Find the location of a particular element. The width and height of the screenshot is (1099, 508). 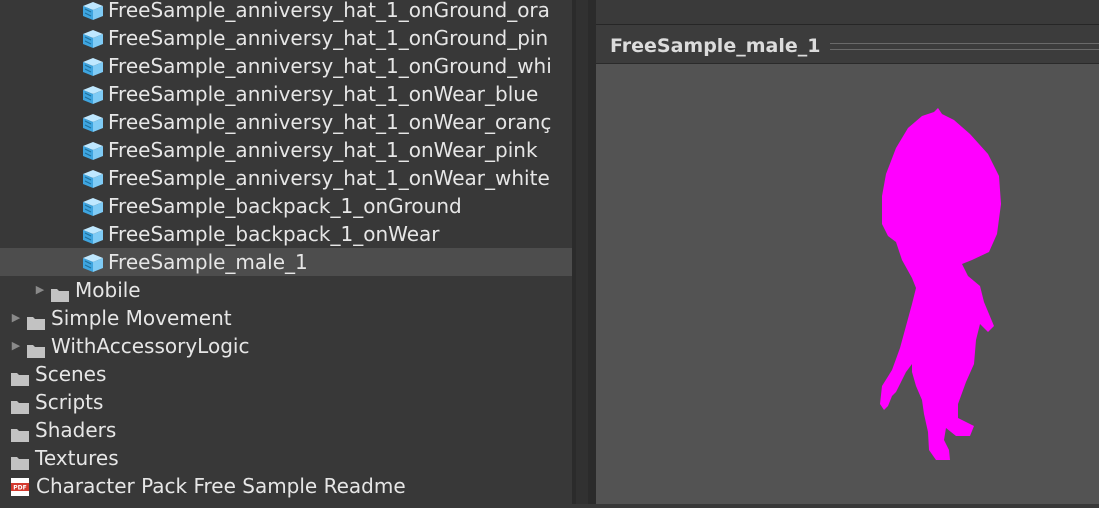

row-label: FreeSample_backpack_1_onWear is located at coordinates (274, 234).